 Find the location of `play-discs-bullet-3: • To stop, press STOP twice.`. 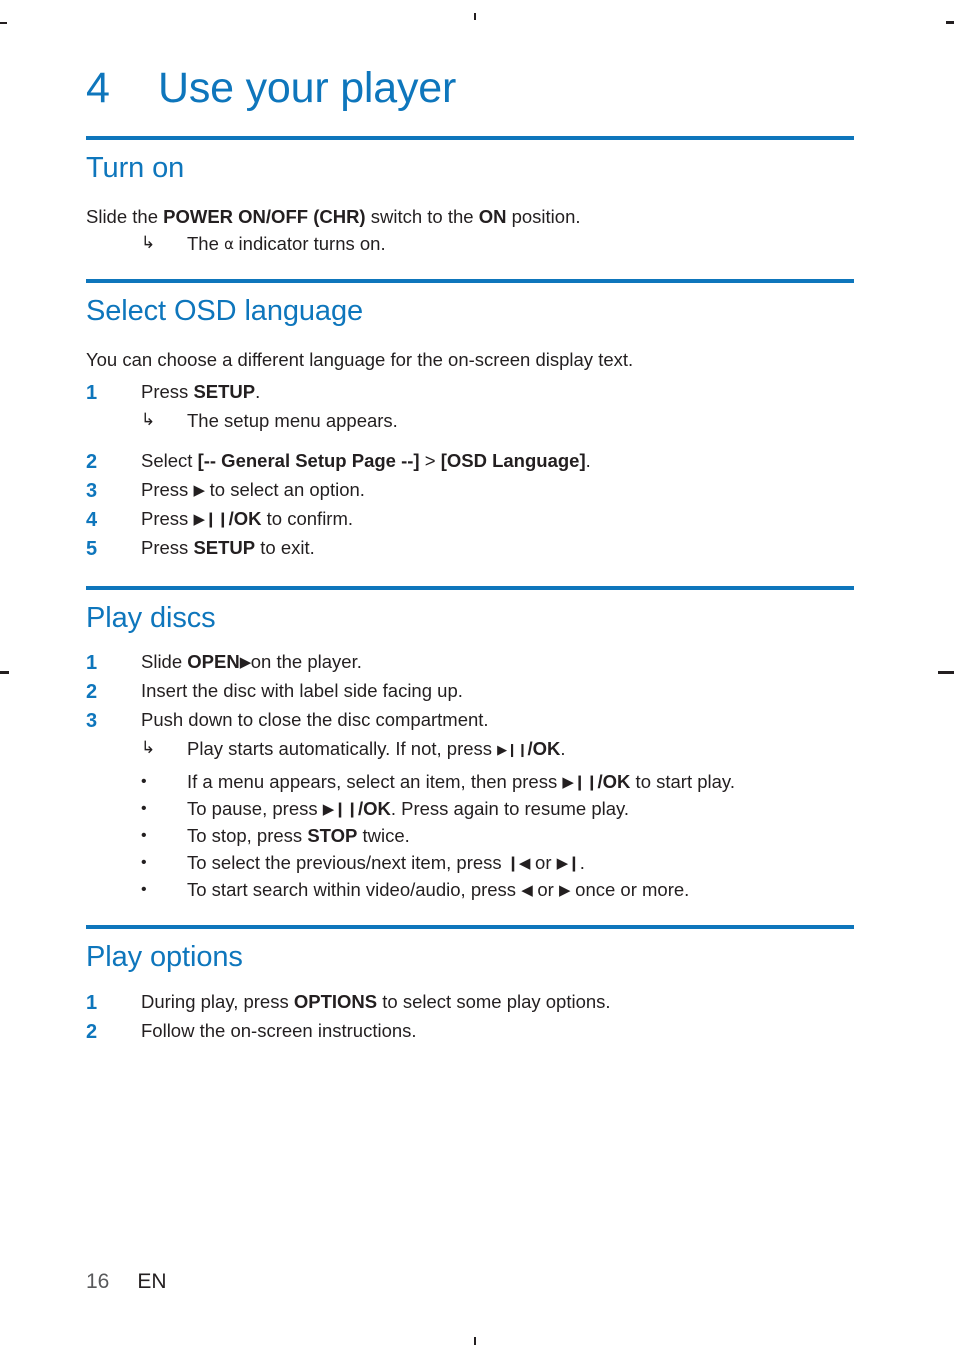

play-discs-bullet-3: • To stop, press STOP twice. is located at coordinates (470, 836).